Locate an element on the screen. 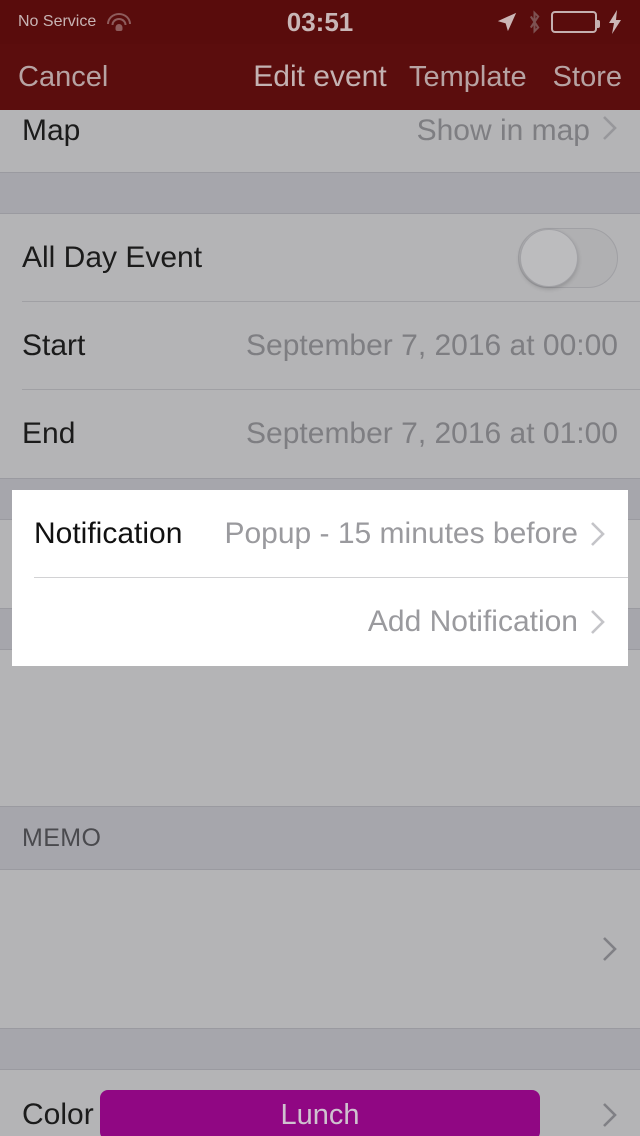  section-header-memo-label: MEMO is located at coordinates (62, 837).